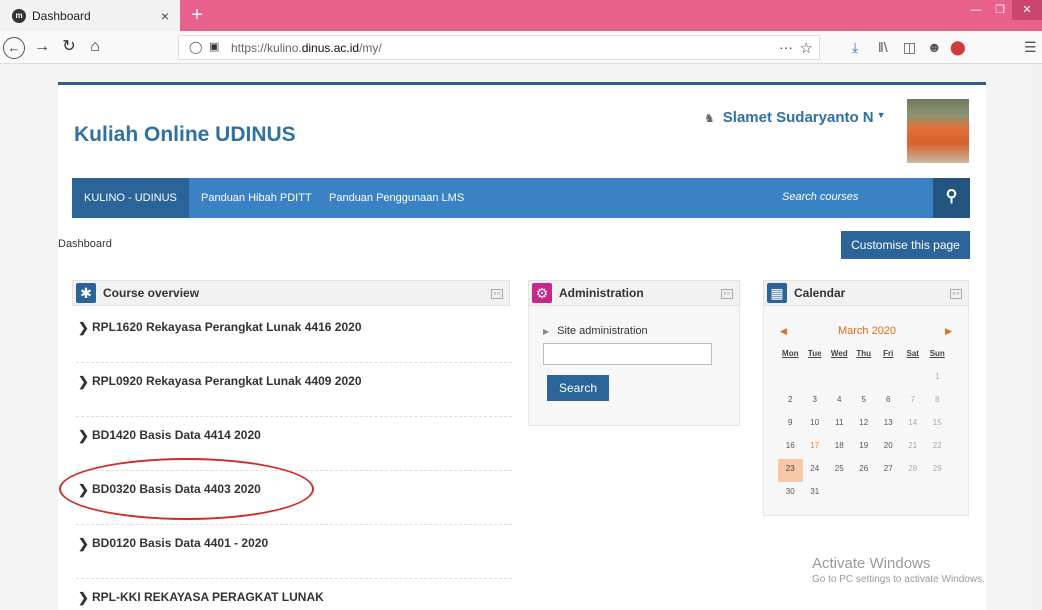 This screenshot has width=1042, height=610. I want to click on shield-icon: ◯, so click(195, 47).